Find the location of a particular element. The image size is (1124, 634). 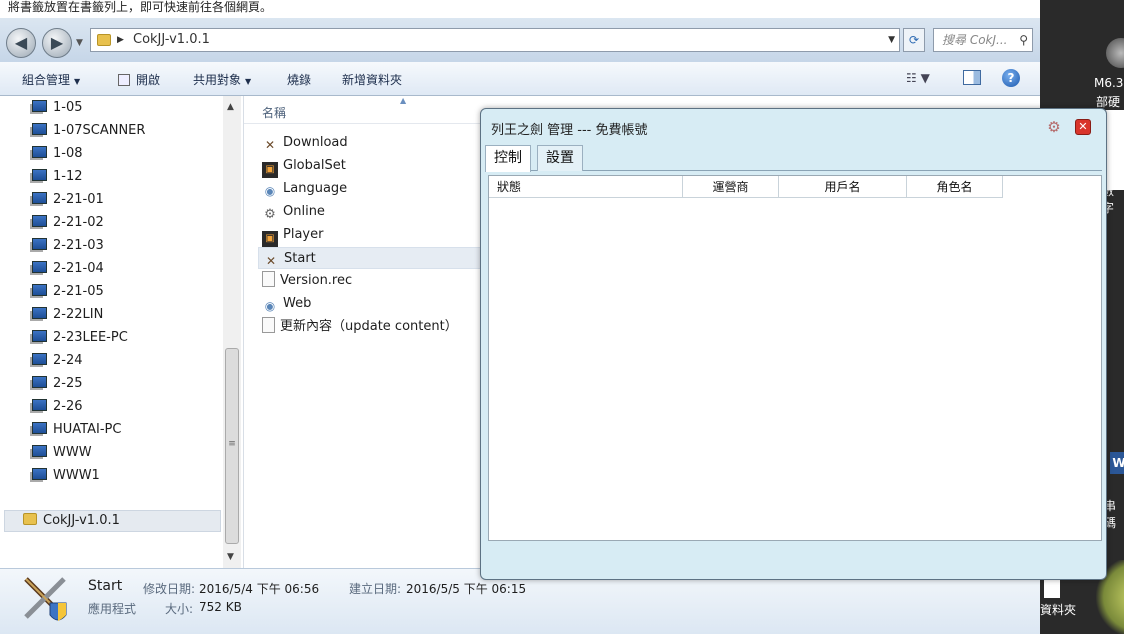

nav-computer-item: 2-21-01 is located at coordinates (68, 200).